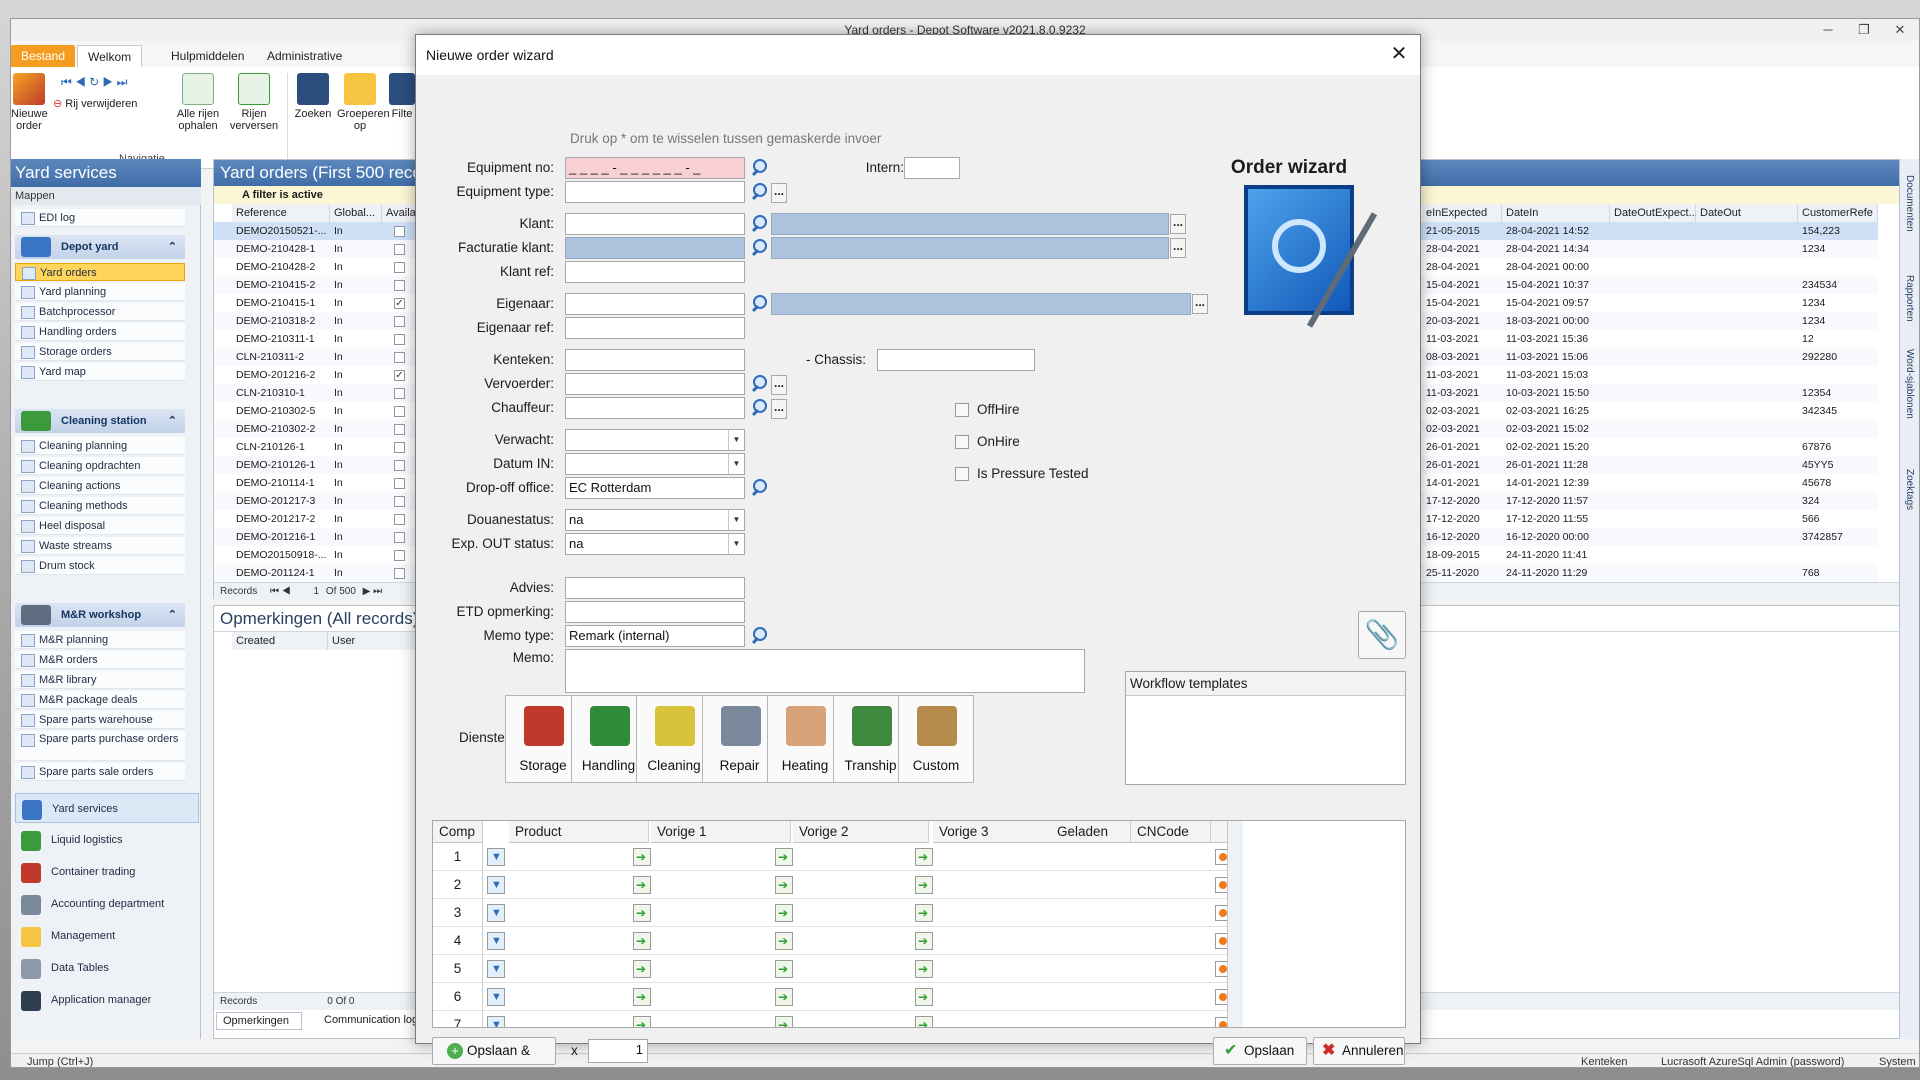 The height and width of the screenshot is (1080, 1920). I want to click on dropoff-input: EC Rotterdam, so click(655, 488).